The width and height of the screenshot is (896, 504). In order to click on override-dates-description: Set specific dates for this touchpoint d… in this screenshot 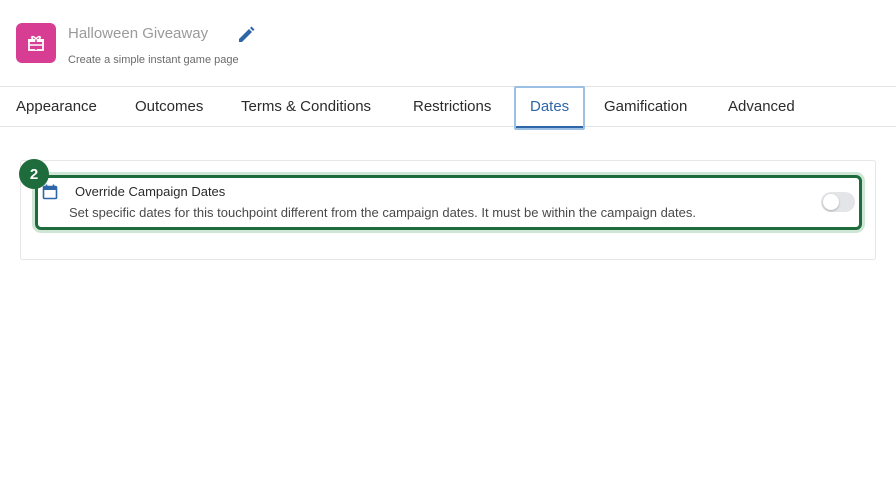, I will do `click(382, 212)`.